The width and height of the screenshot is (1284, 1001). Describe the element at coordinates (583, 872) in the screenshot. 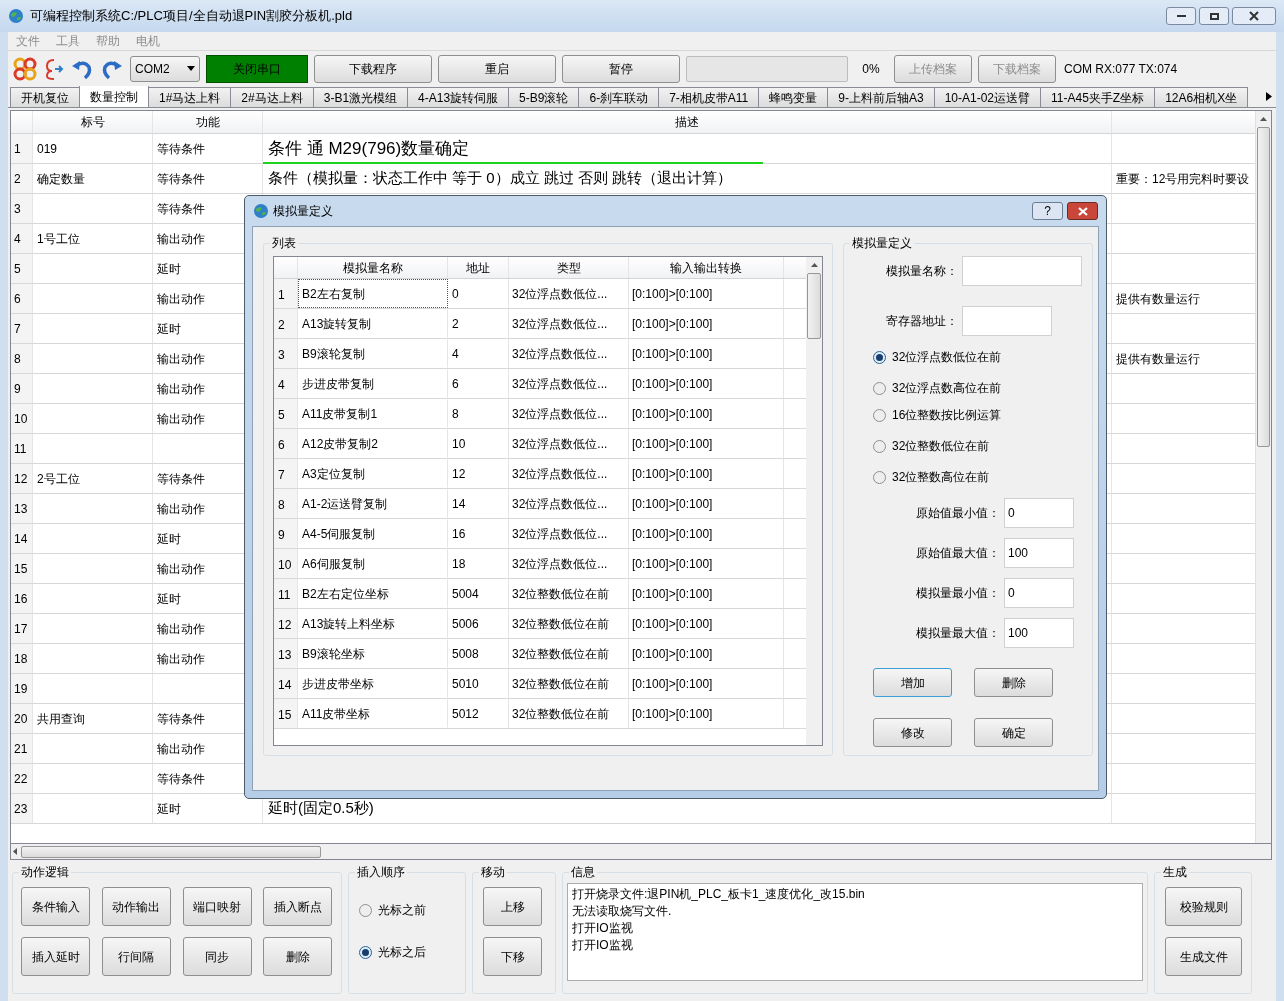

I see `group-title: 信息` at that location.